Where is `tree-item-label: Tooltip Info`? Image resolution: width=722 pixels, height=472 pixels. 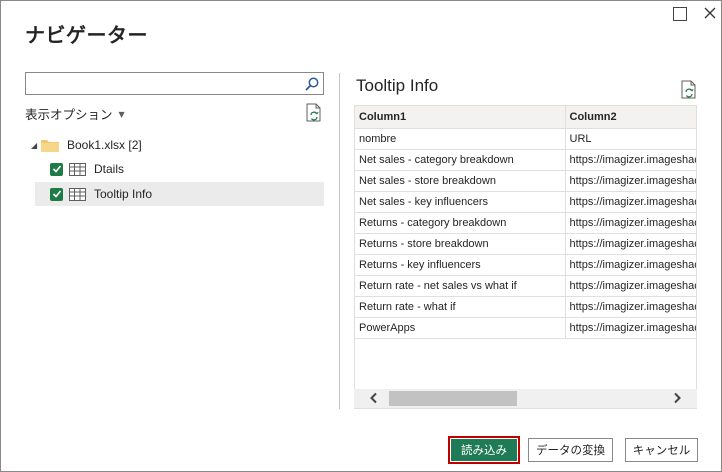
tree-item-label: Tooltip Info is located at coordinates (123, 194).